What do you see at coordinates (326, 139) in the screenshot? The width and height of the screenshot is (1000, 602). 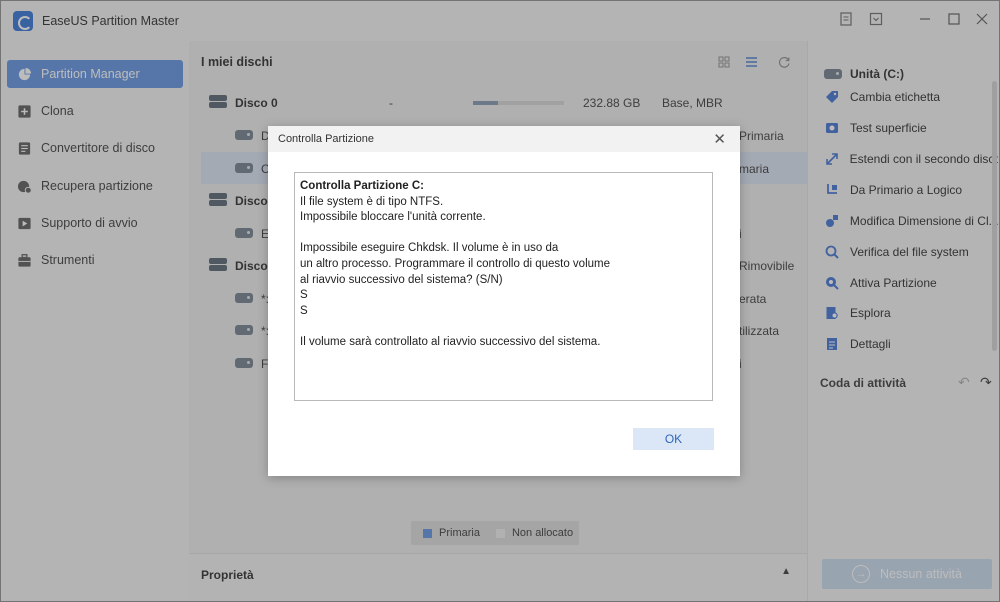 I see `dialog-title: Controlla Partizione` at bounding box center [326, 139].